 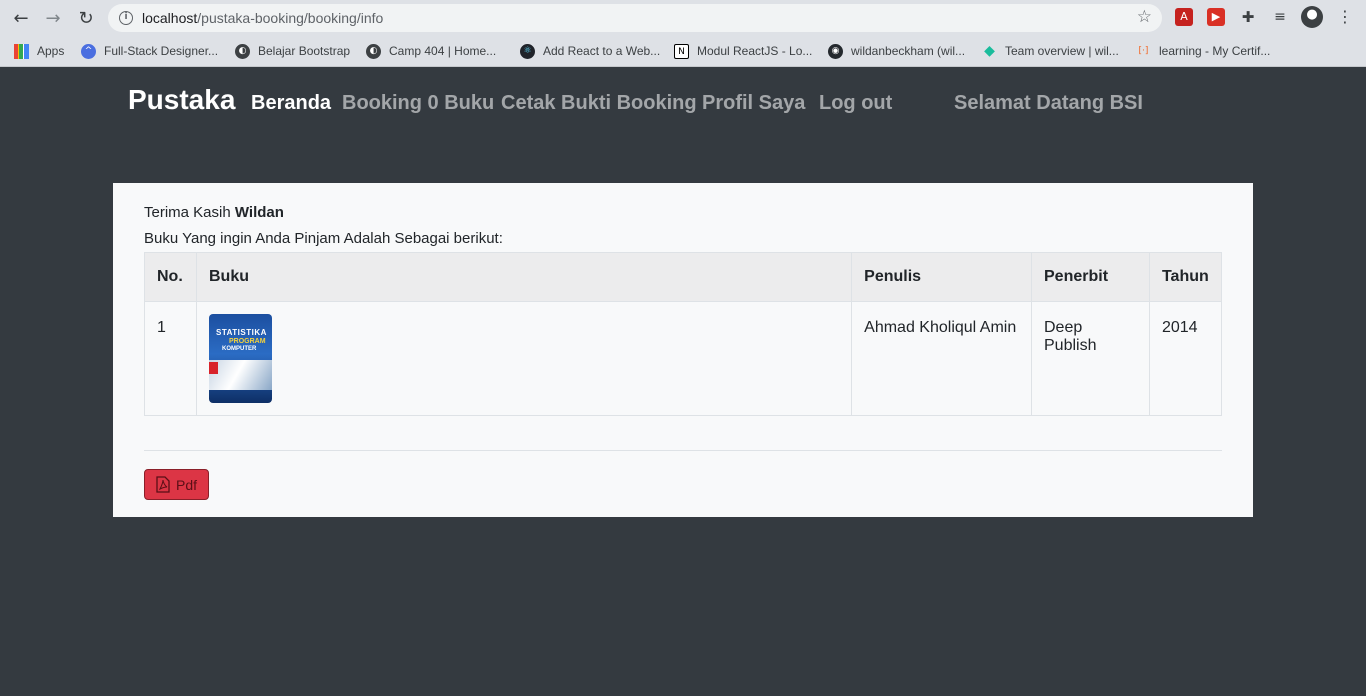 What do you see at coordinates (524, 358) in the screenshot?
I see `cell-buku: STATISTIKA PROGRAM KOMPUTER` at bounding box center [524, 358].